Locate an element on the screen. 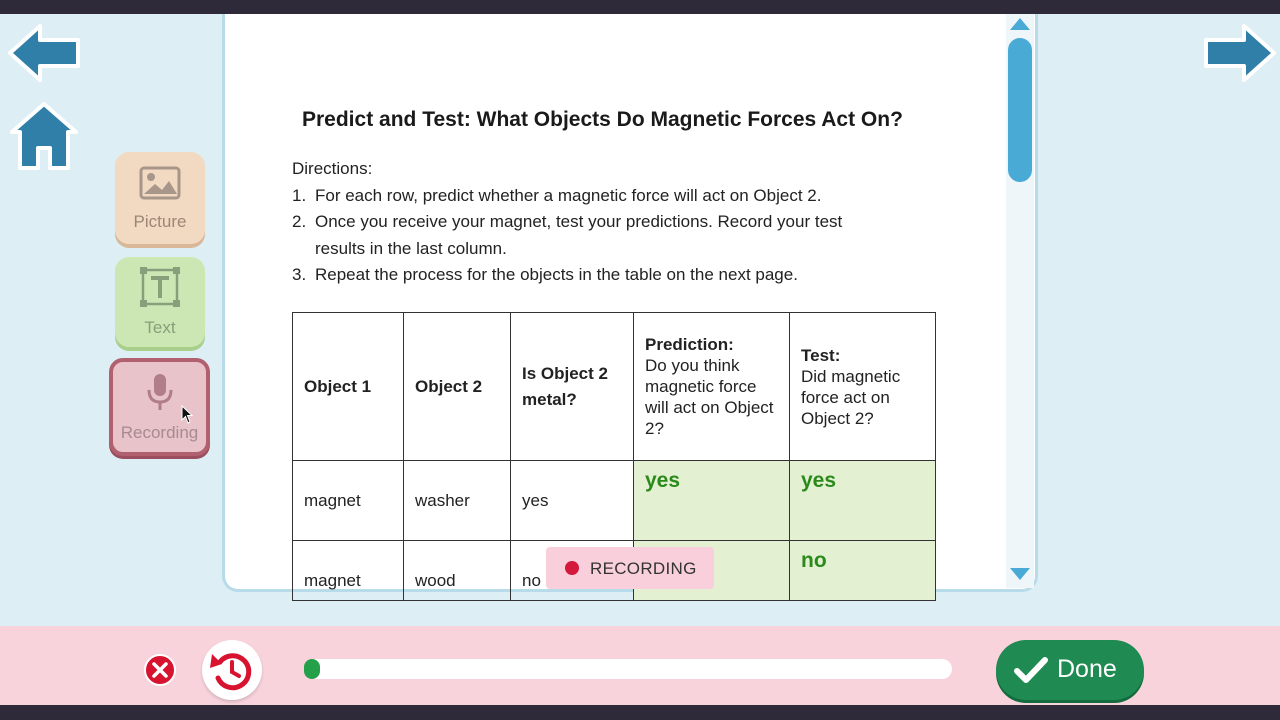 The height and width of the screenshot is (720, 1280). close-icon is located at coordinates (160, 670).